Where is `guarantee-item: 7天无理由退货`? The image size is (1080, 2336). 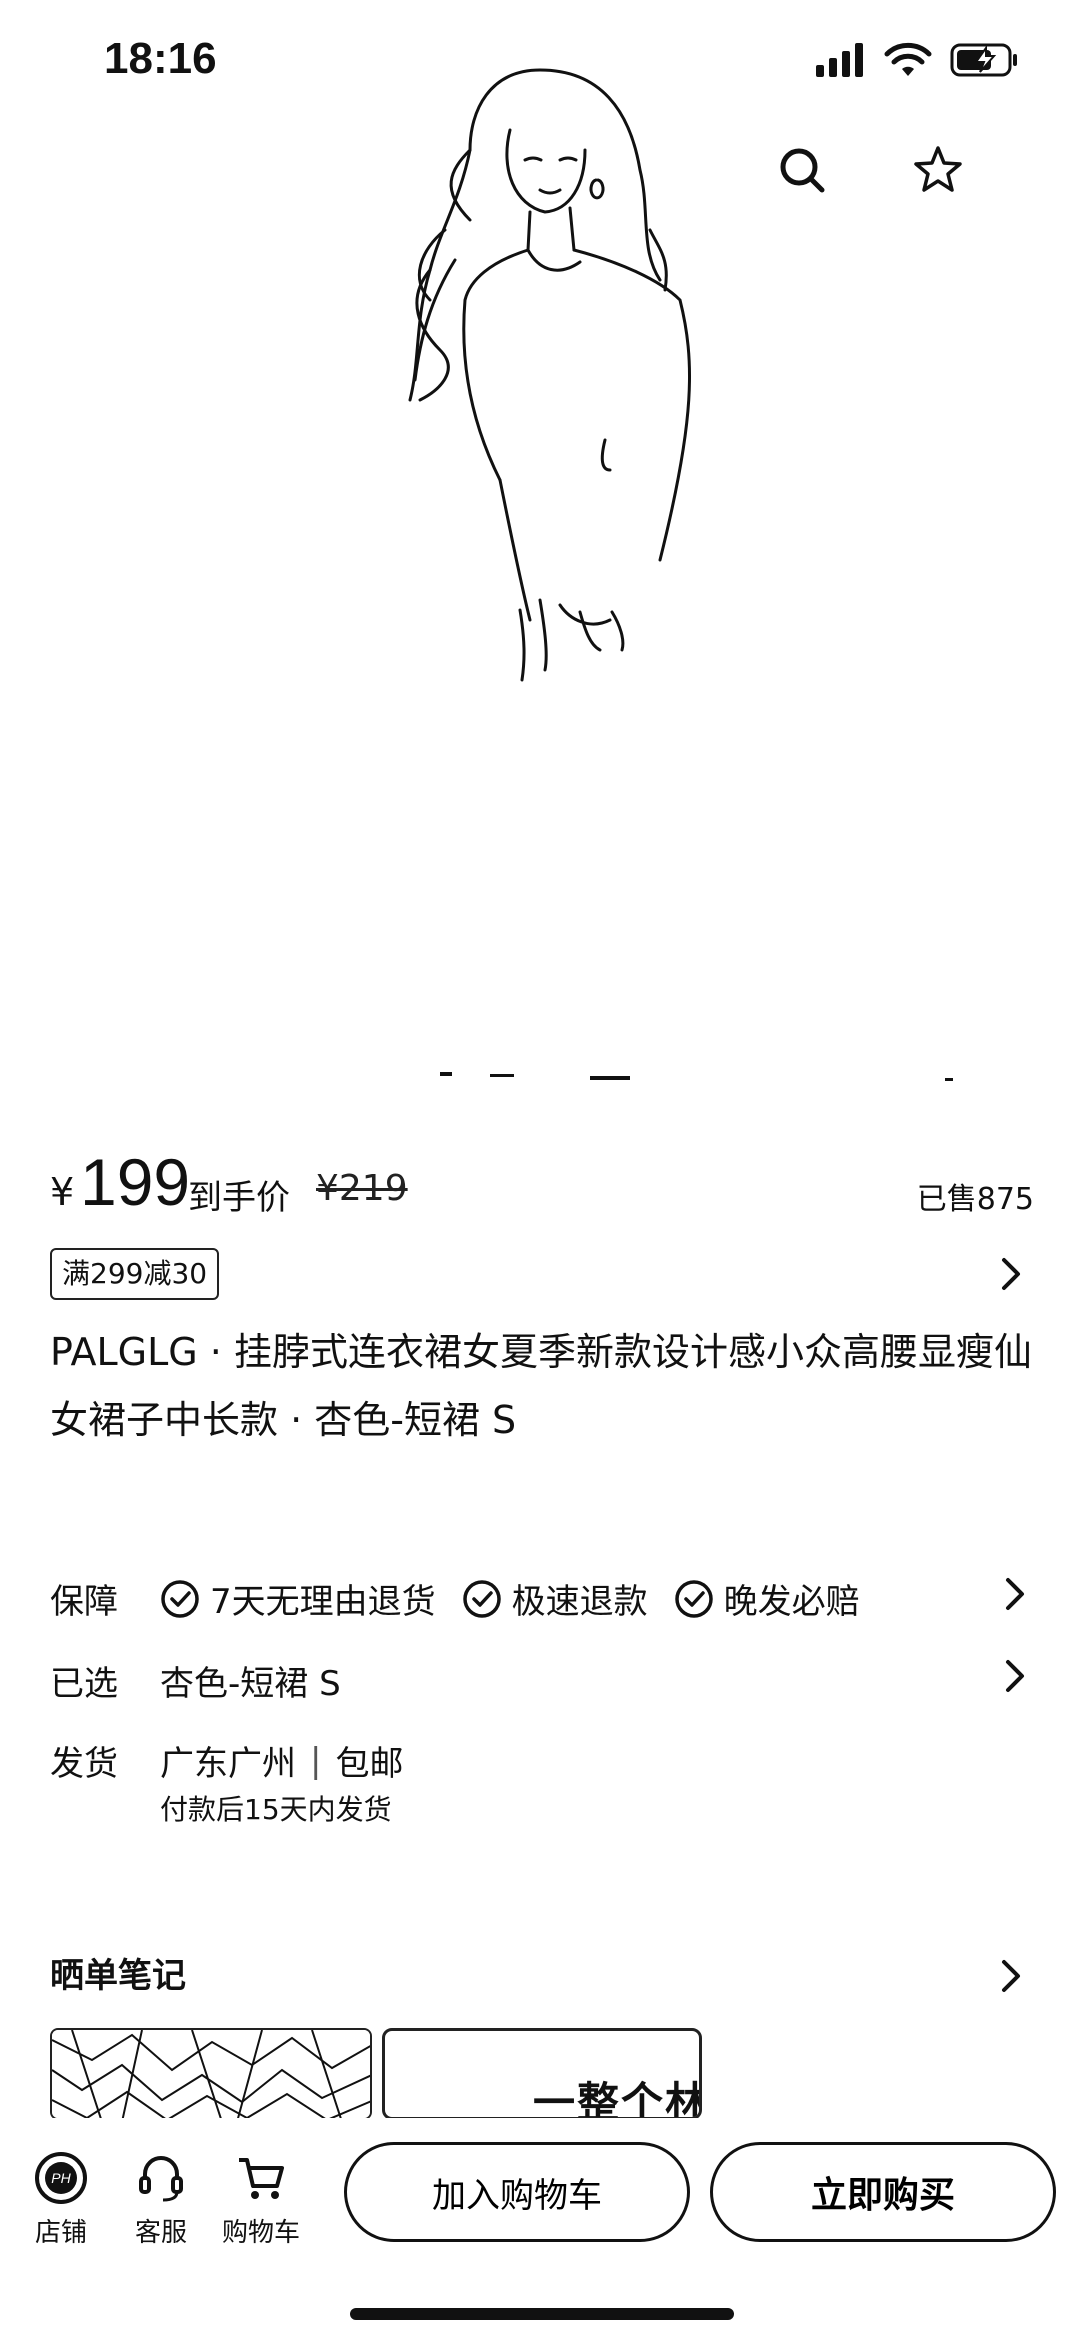 guarantee-item: 7天无理由退货 is located at coordinates (298, 1598).